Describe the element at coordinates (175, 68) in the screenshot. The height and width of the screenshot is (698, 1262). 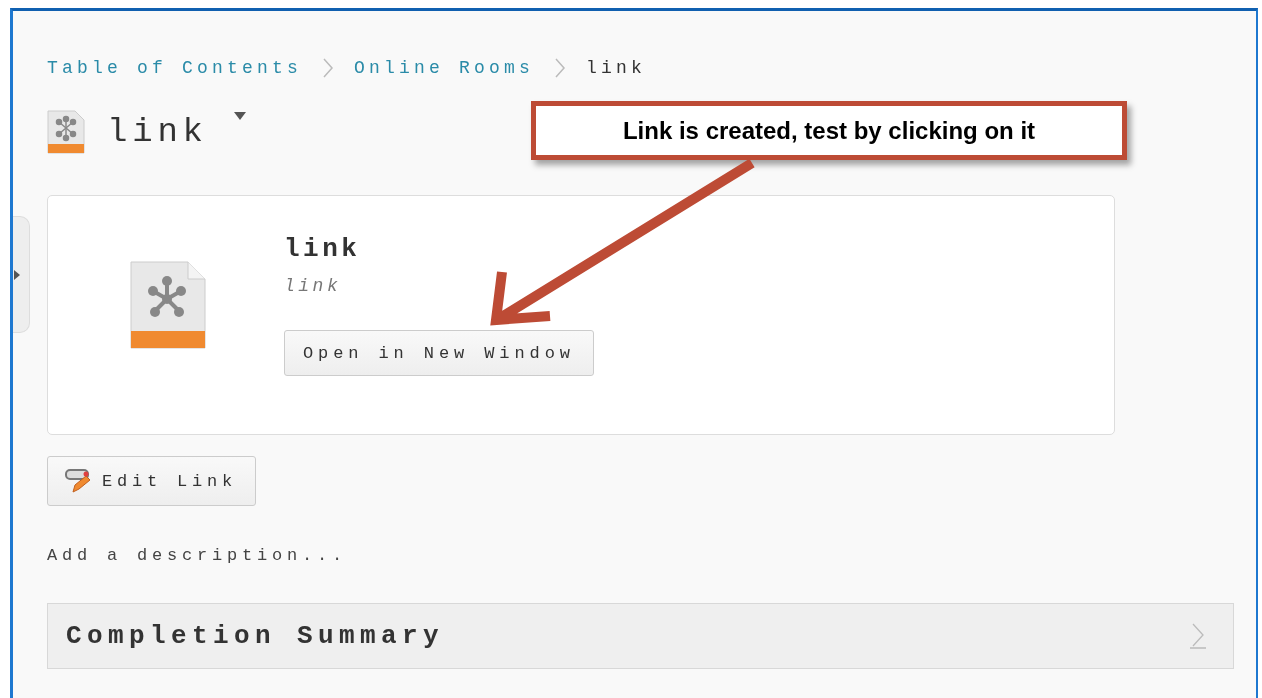
I see `breadcrumb-link: Table of Contents` at that location.